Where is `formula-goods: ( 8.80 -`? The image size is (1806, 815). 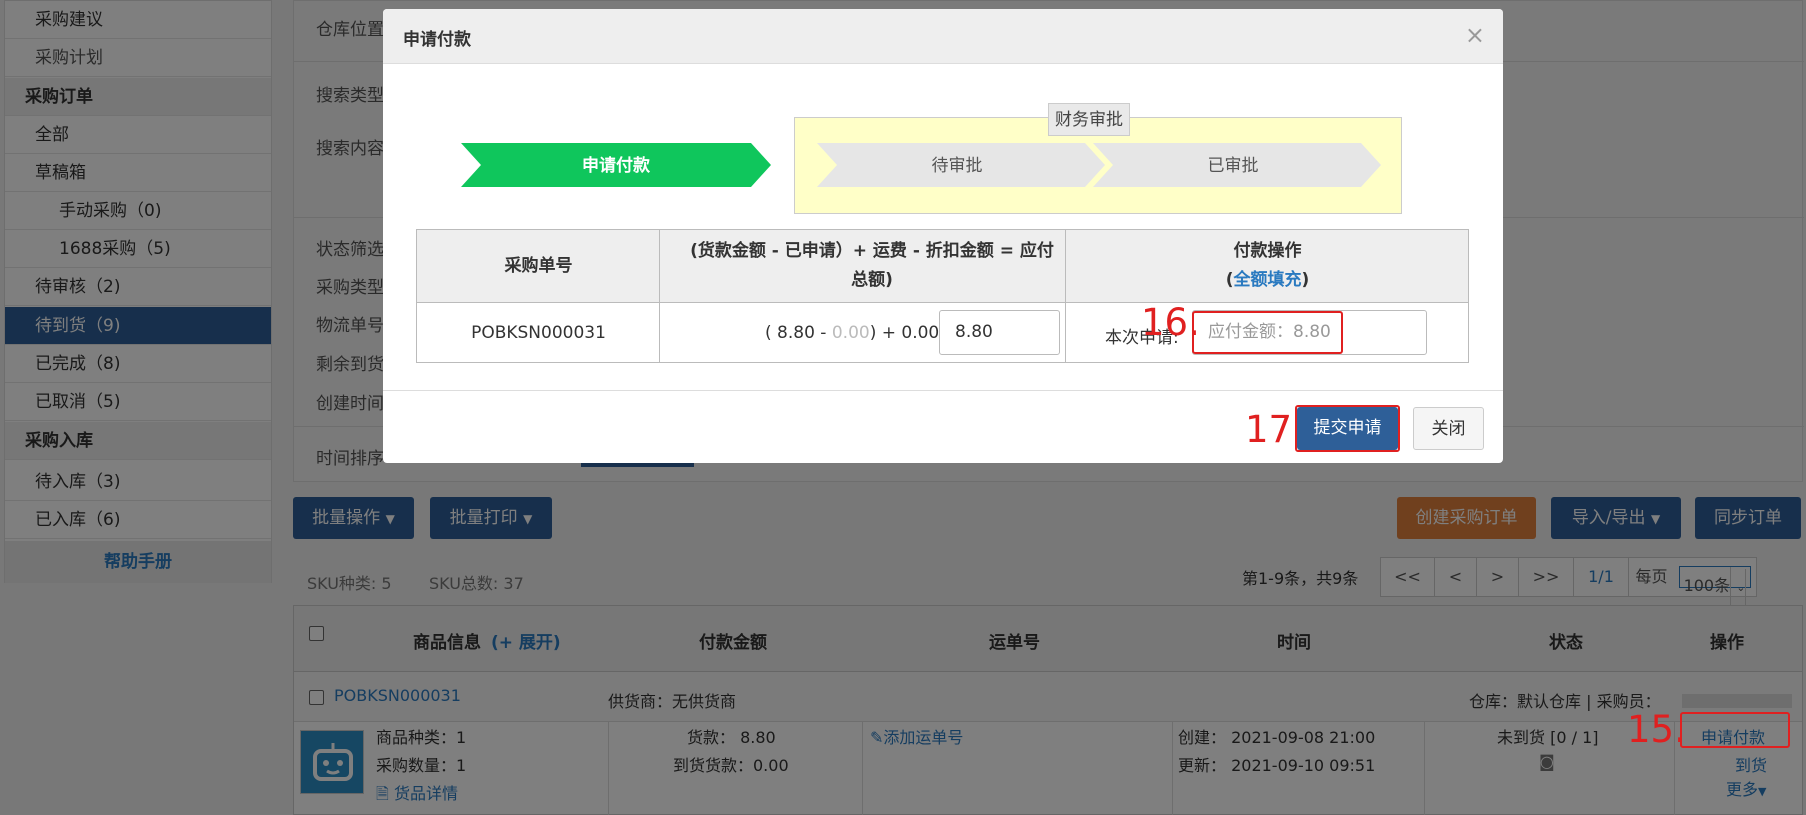
formula-goods: ( 8.80 - is located at coordinates (798, 333).